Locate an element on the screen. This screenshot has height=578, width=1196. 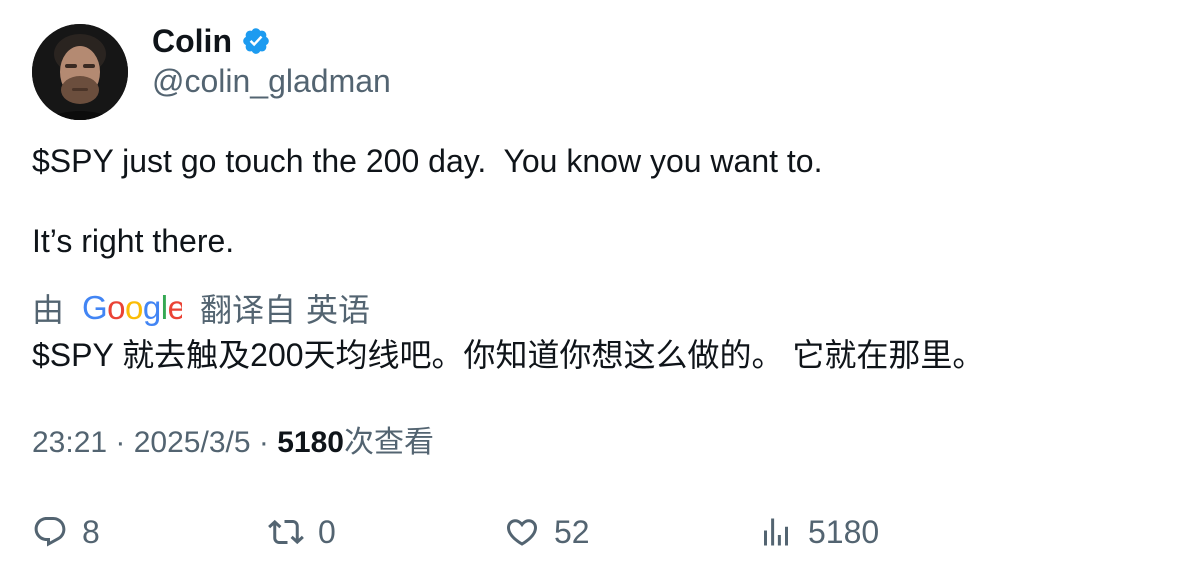
views-action-count: 5180 is located at coordinates (844, 531).